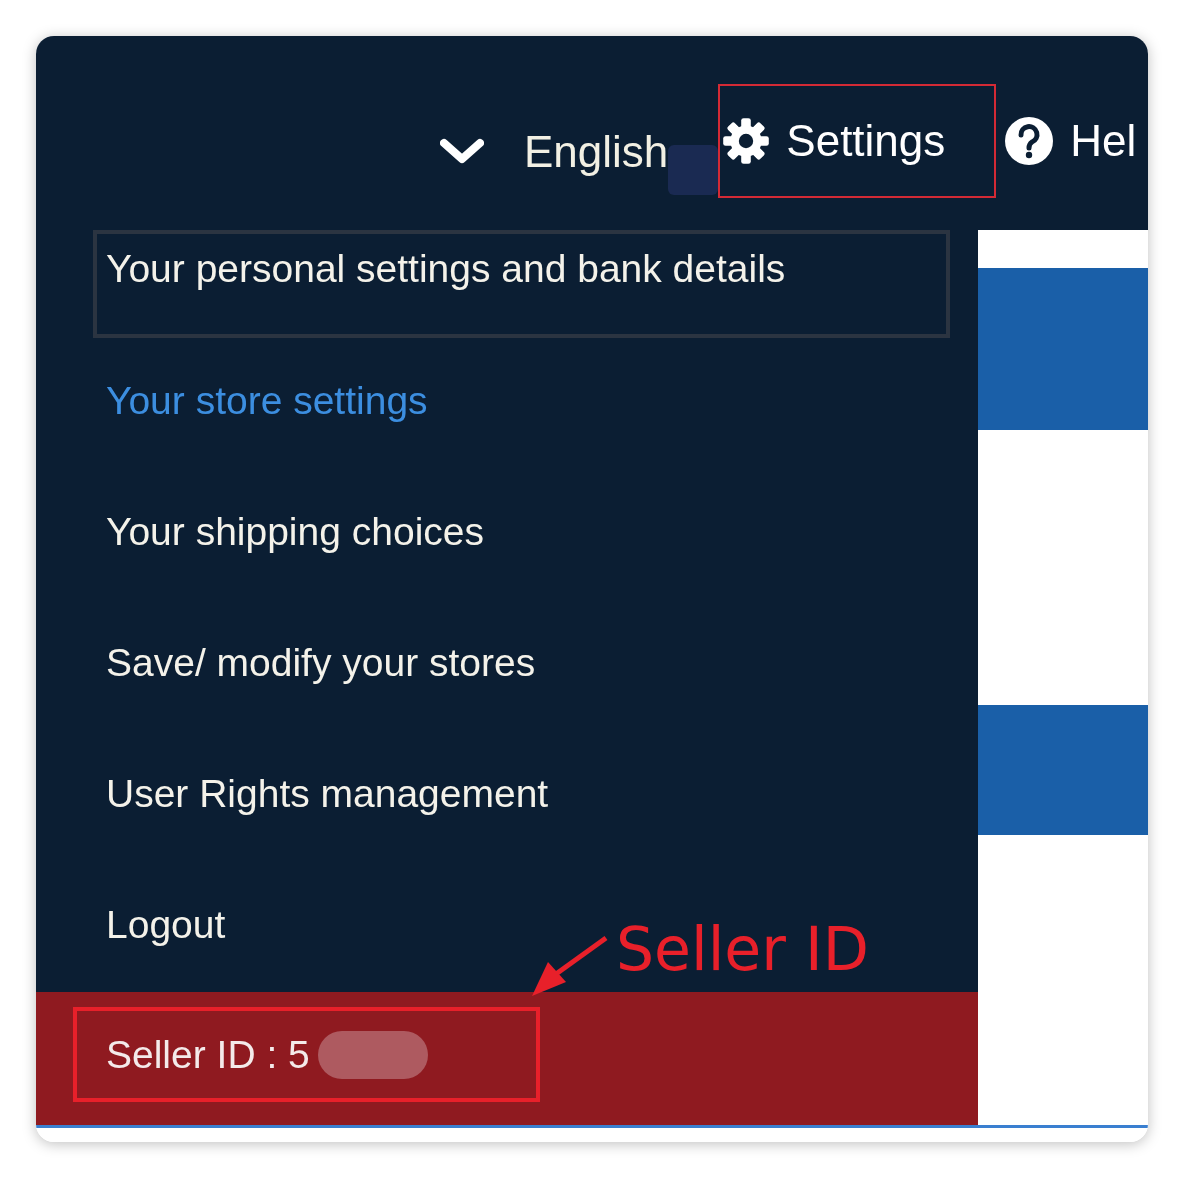 The width and height of the screenshot is (1190, 1182). What do you see at coordinates (521, 284) in the screenshot?
I see `menu-item: Your personal settings and bank details` at bounding box center [521, 284].